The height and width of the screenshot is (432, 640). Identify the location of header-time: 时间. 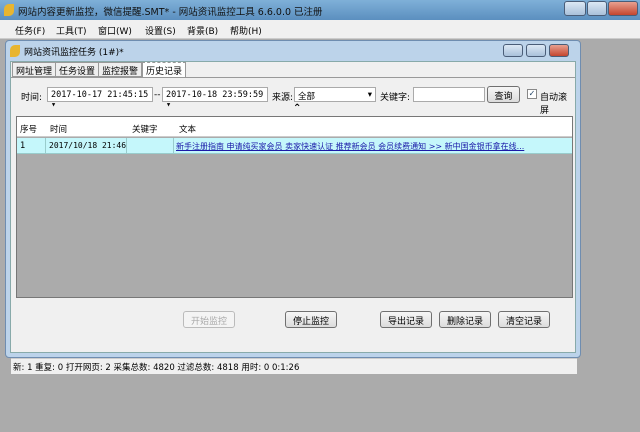
(58, 129).